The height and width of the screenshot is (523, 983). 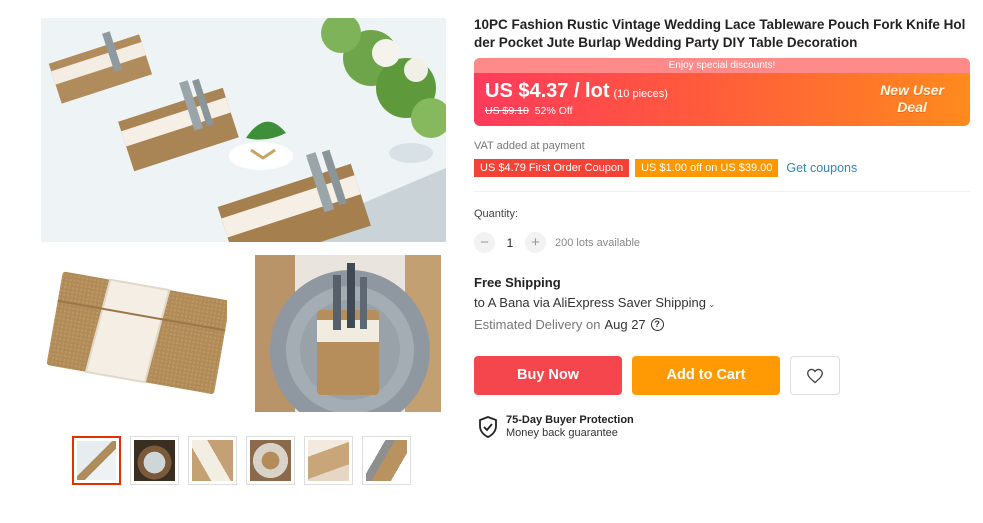 I want to click on divider, so click(x=722, y=191).